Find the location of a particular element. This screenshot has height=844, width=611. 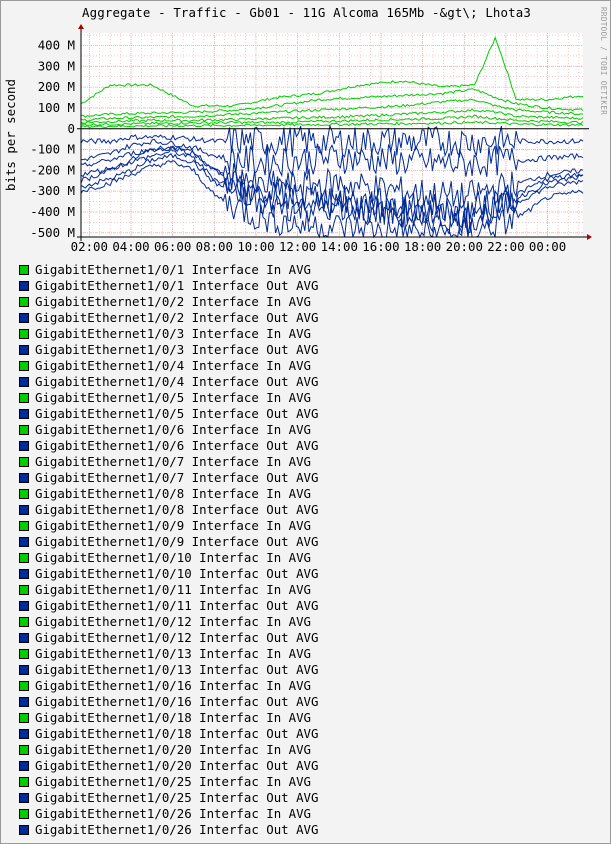

x-tick-label: 02:00 is located at coordinates (89, 246).